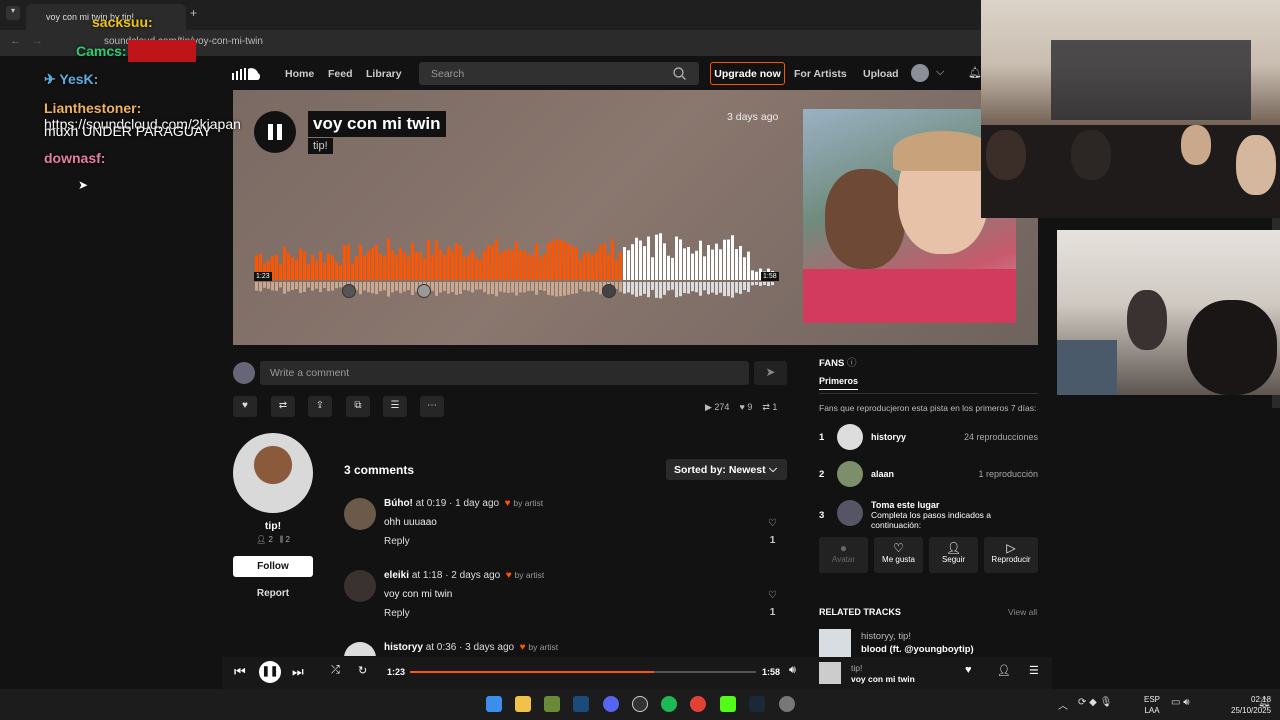 This screenshot has width=1280, height=720. Describe the element at coordinates (1022, 612) in the screenshot. I see `view-all-link: View all` at that location.